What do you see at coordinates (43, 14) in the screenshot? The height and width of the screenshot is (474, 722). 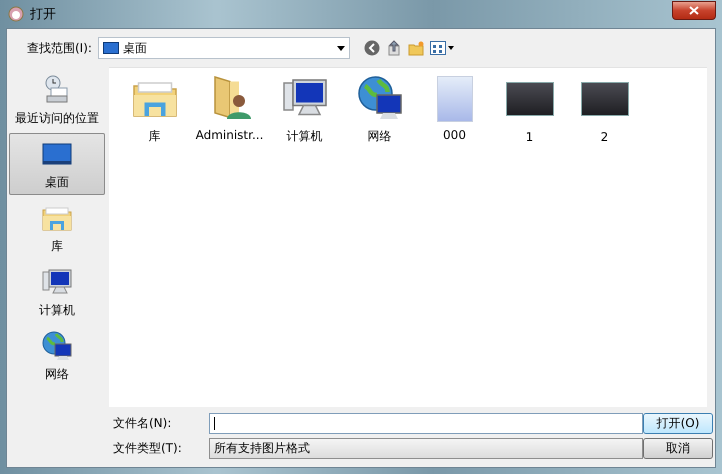 I see `window-title: 打开` at bounding box center [43, 14].